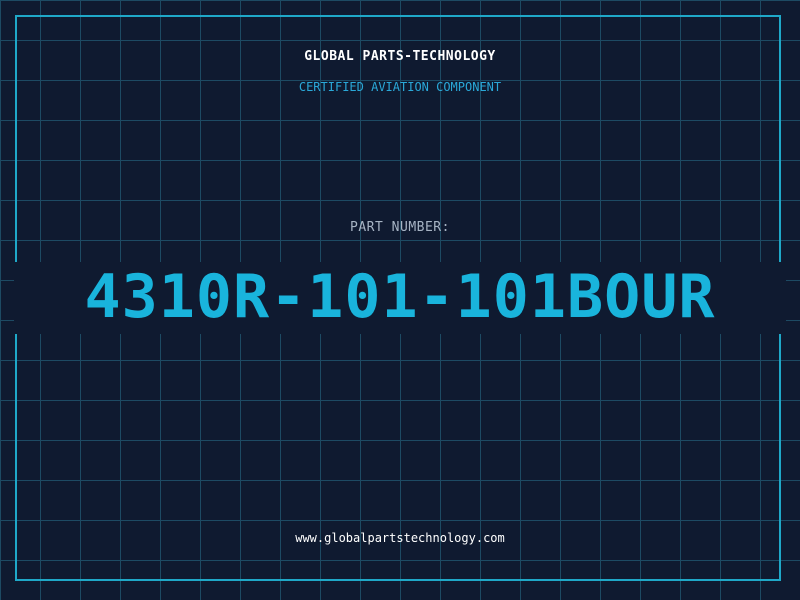 The width and height of the screenshot is (800, 600). I want to click on website-url: www.globalpartstechnology.com, so click(400, 538).